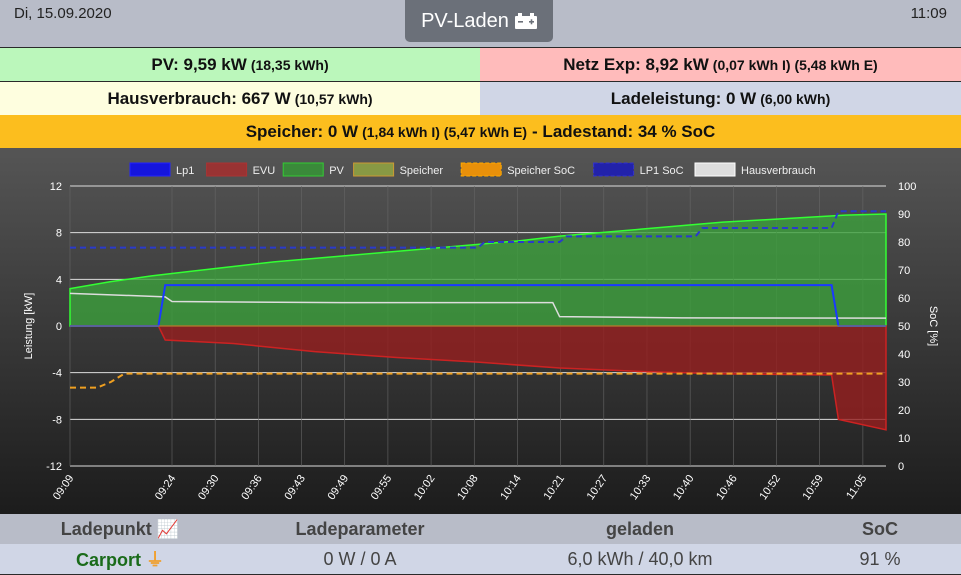 The image size is (961, 575). I want to click on x-tick-label: 10:52, so click(770, 487).